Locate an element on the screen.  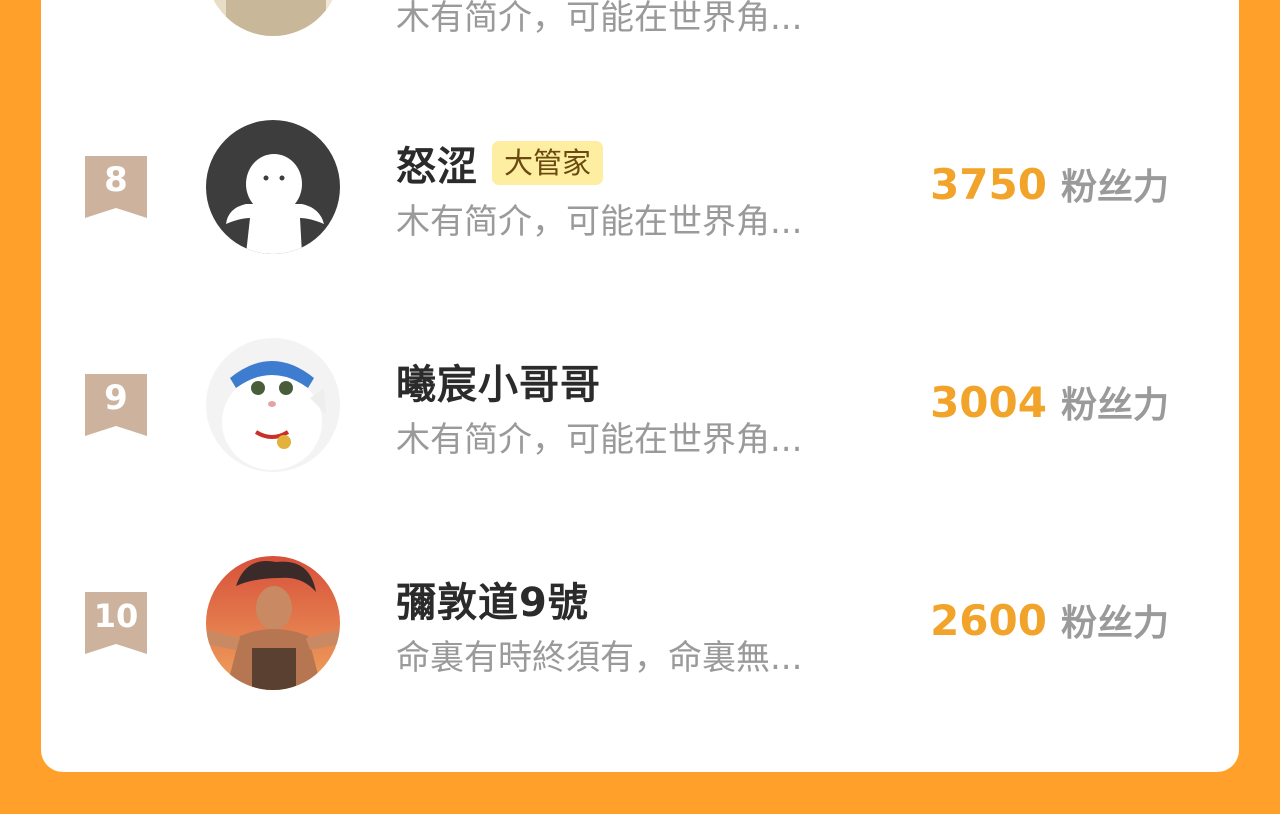
fan-power: 2600 粉丝力 is located at coordinates (1049, 619).